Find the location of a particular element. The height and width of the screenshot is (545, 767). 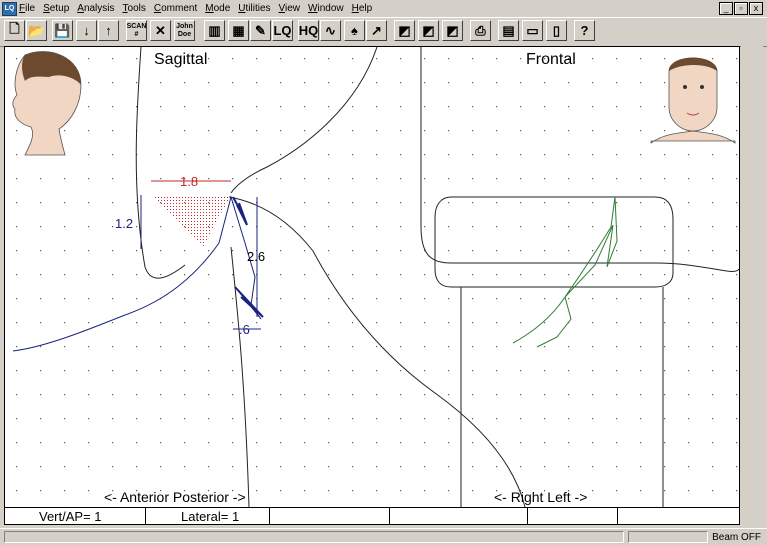

menu-item-help: Help is located at coordinates (362, 8).